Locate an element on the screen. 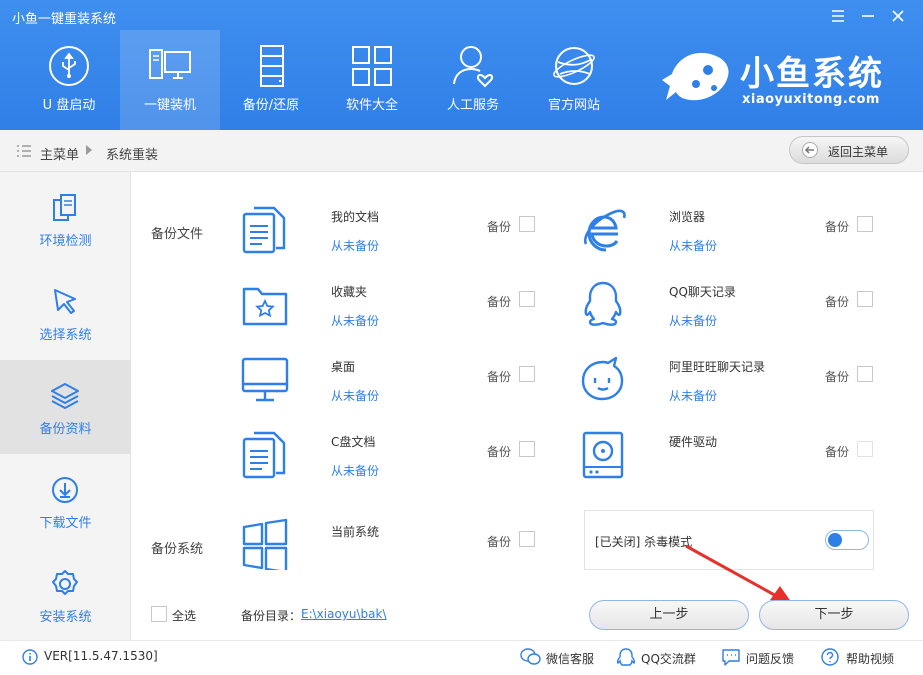 Image resolution: width=923 pixels, height=675 pixels. backup-checkbox-drivers is located at coordinates (865, 449).